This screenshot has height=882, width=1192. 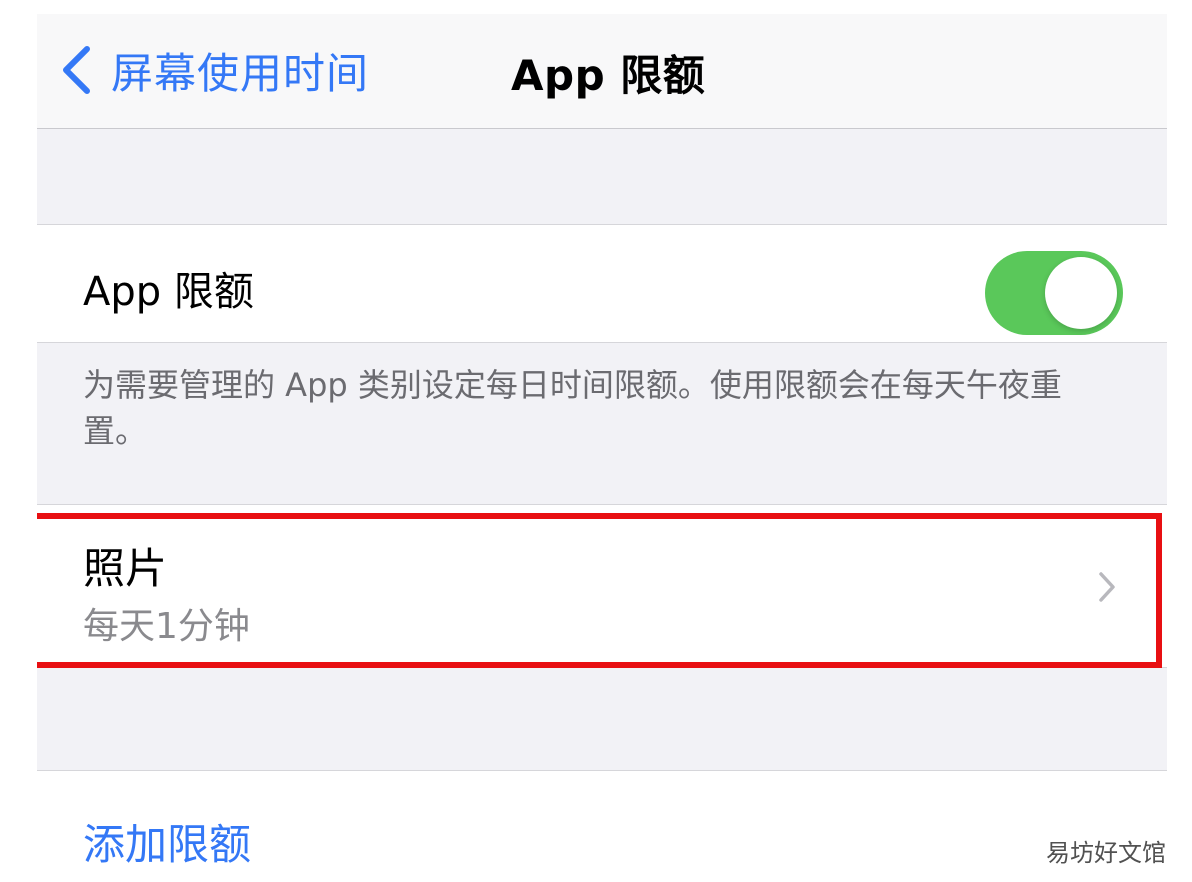 I want to click on limit-row-detail: 每天1分钟, so click(x=166, y=626).